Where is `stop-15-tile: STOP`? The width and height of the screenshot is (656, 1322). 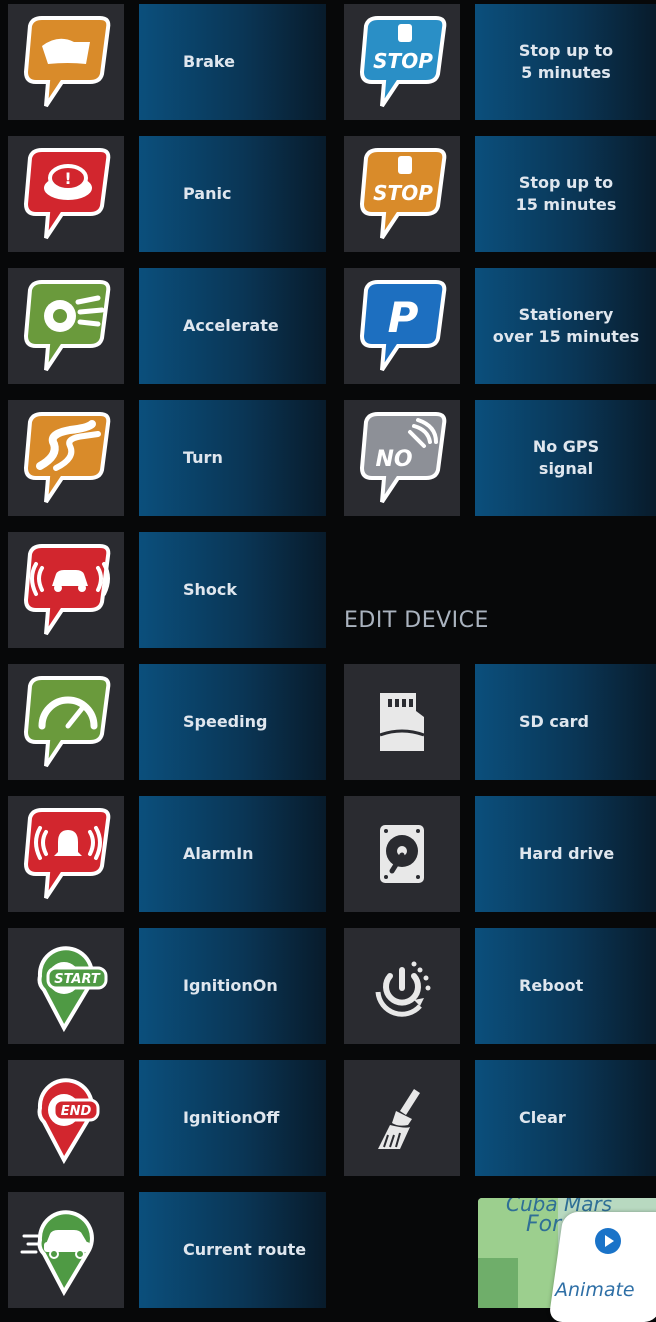
stop-15-tile: STOP is located at coordinates (402, 194).